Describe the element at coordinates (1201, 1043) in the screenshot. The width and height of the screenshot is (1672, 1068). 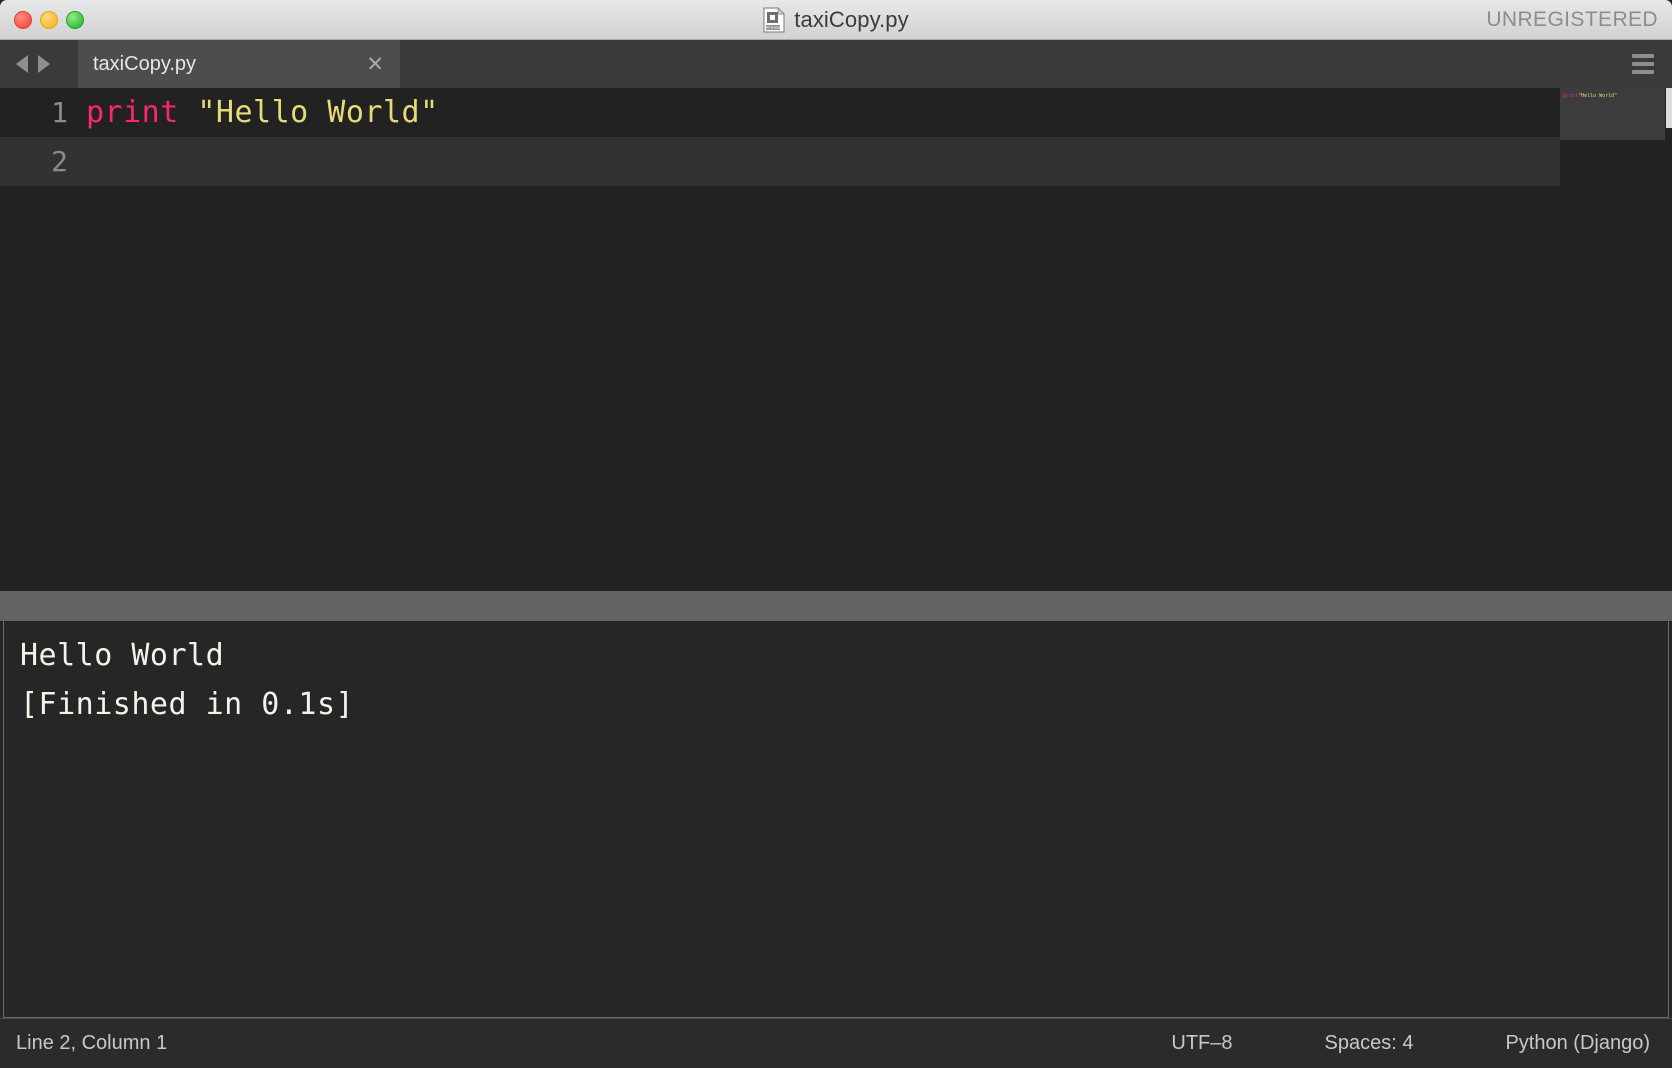
I see `encoding-status: UTF–8` at that location.